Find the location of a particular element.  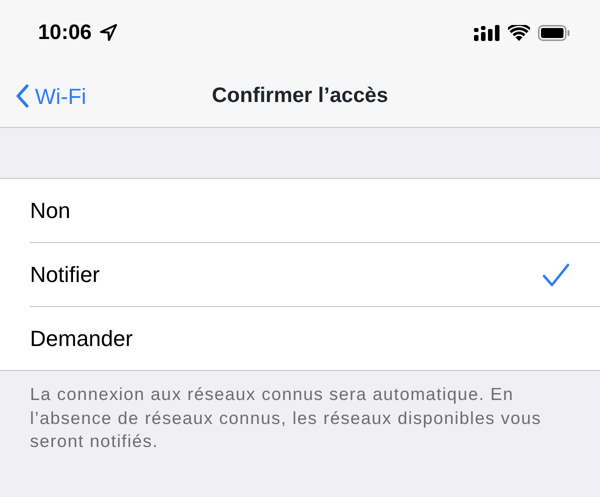

back-button: Wi-Fi is located at coordinates (43, 96).